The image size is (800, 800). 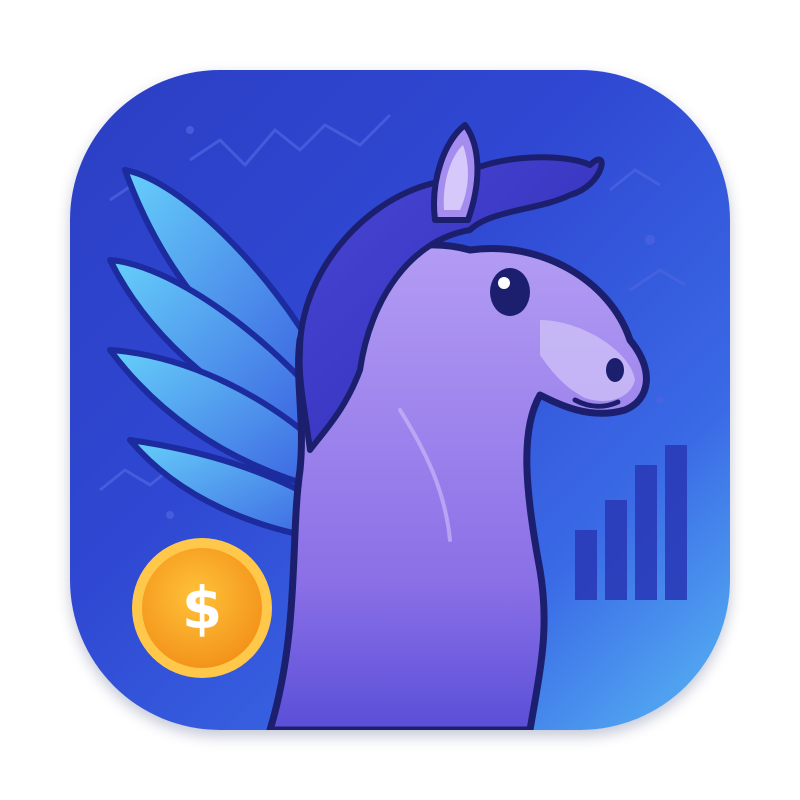 I want to click on coin-symbol: $, so click(x=202, y=608).